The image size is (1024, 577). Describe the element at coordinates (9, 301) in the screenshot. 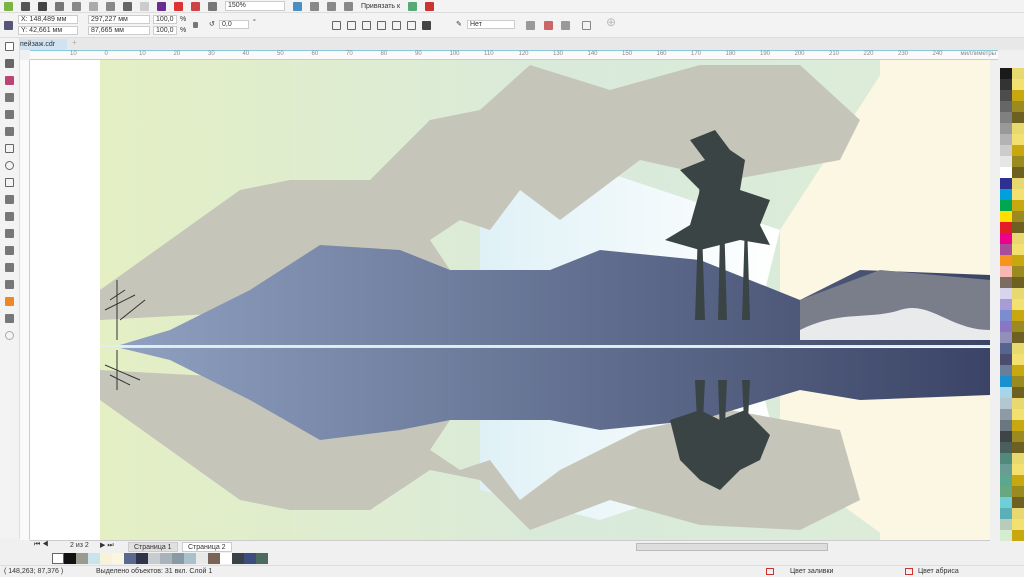

I see `interactive-fill-icon` at that location.